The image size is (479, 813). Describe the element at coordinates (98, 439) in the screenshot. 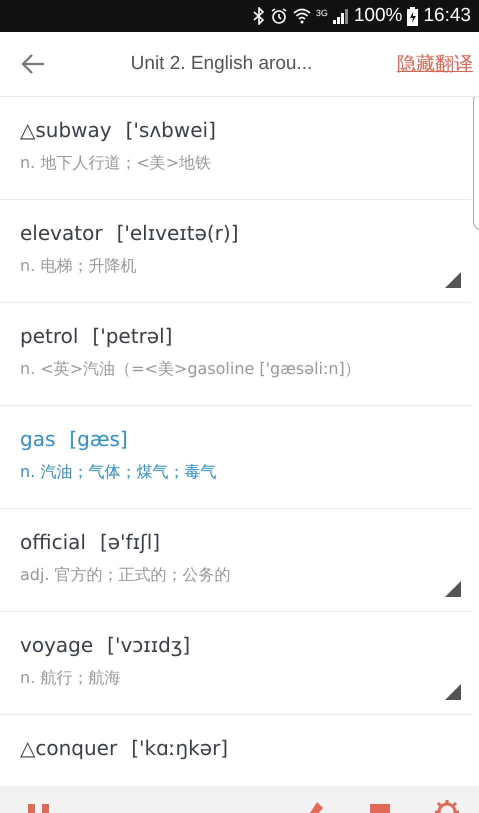

I see `phonetic: [gæs]` at that location.